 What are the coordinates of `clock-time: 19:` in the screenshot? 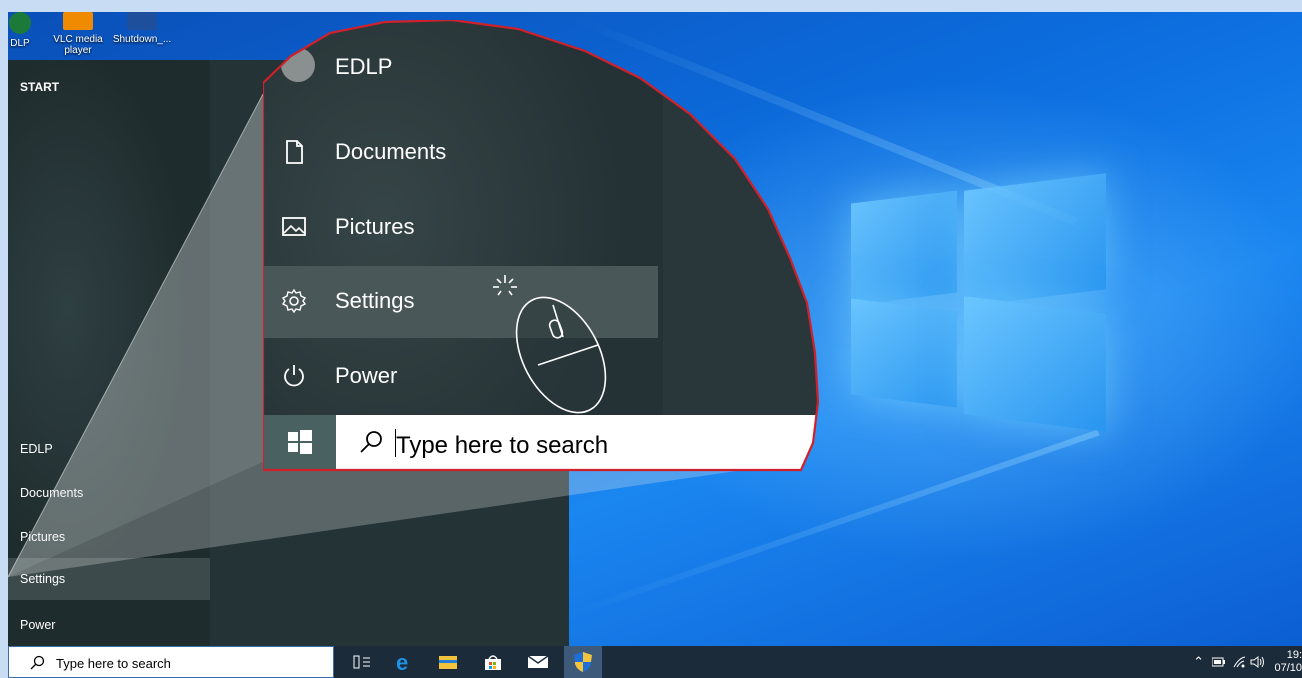 It's located at (1294, 655).